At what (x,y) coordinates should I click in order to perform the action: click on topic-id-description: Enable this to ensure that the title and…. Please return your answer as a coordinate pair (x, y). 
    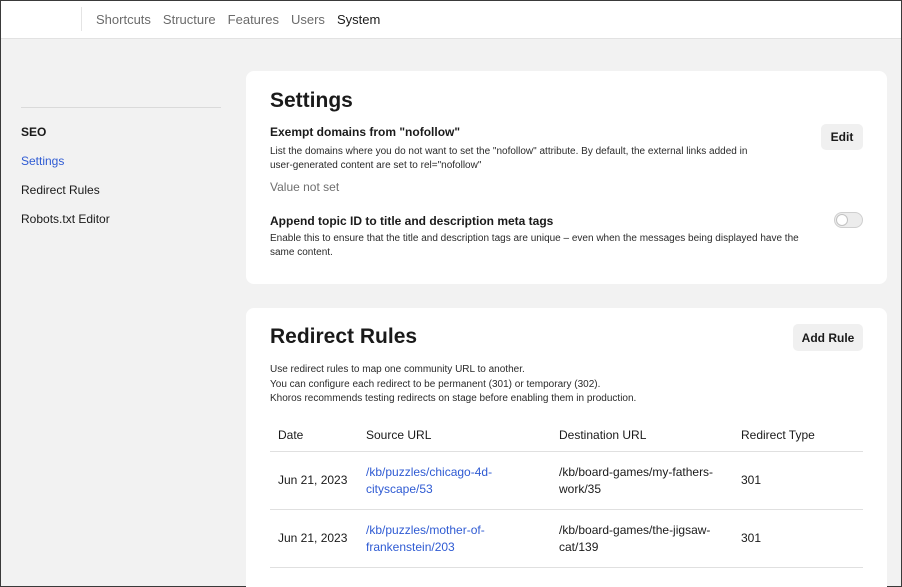
    Looking at the image, I should click on (534, 245).